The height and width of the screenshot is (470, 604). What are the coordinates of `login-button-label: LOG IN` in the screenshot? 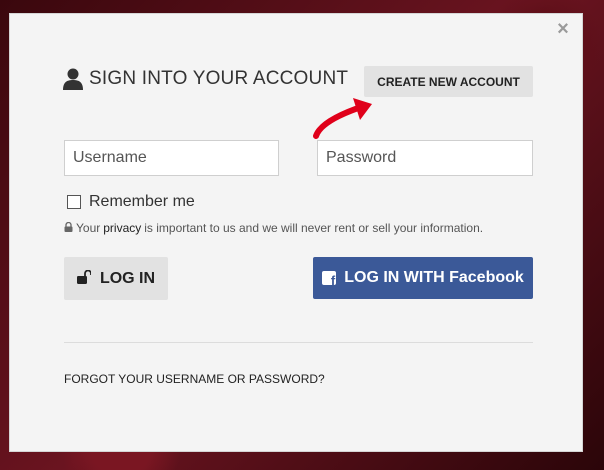 It's located at (127, 278).